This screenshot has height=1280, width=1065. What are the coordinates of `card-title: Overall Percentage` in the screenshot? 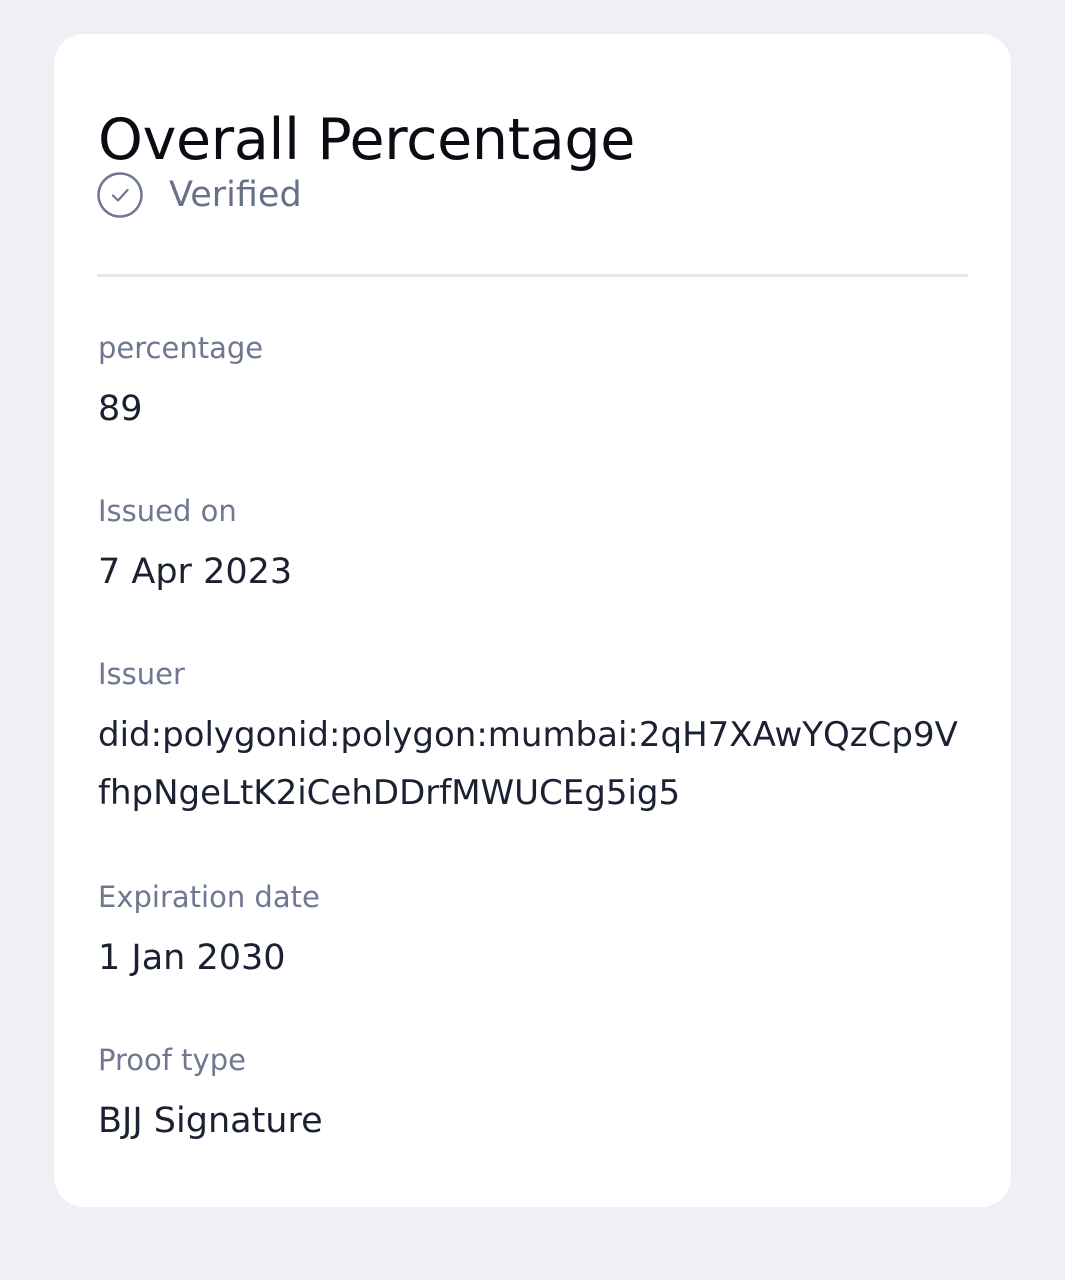 It's located at (367, 140).